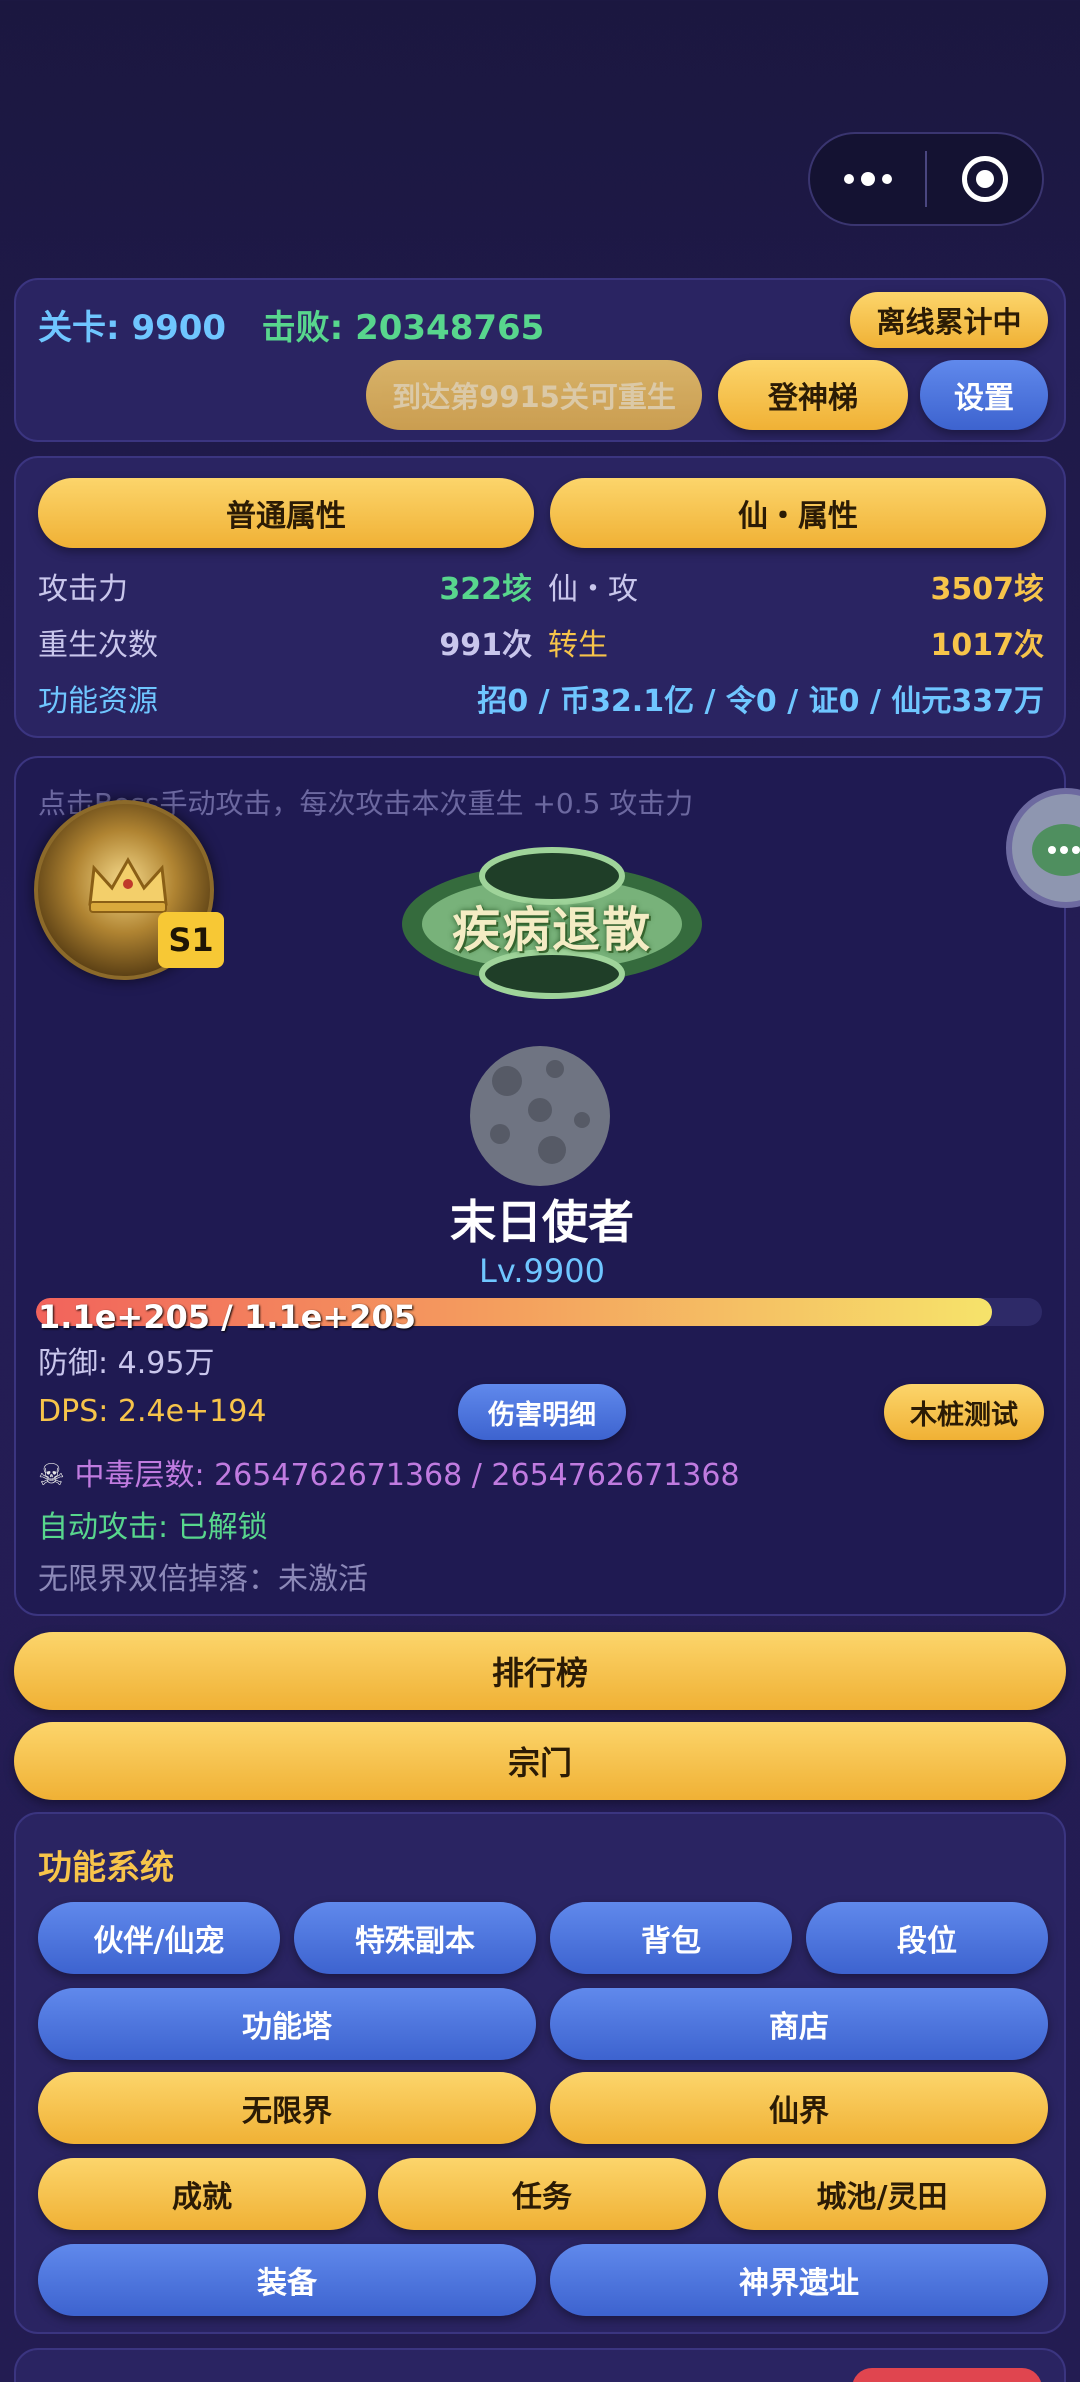 This screenshot has height=2382, width=1080. I want to click on partner-button: 伙伴/仙宠, so click(159, 1938).